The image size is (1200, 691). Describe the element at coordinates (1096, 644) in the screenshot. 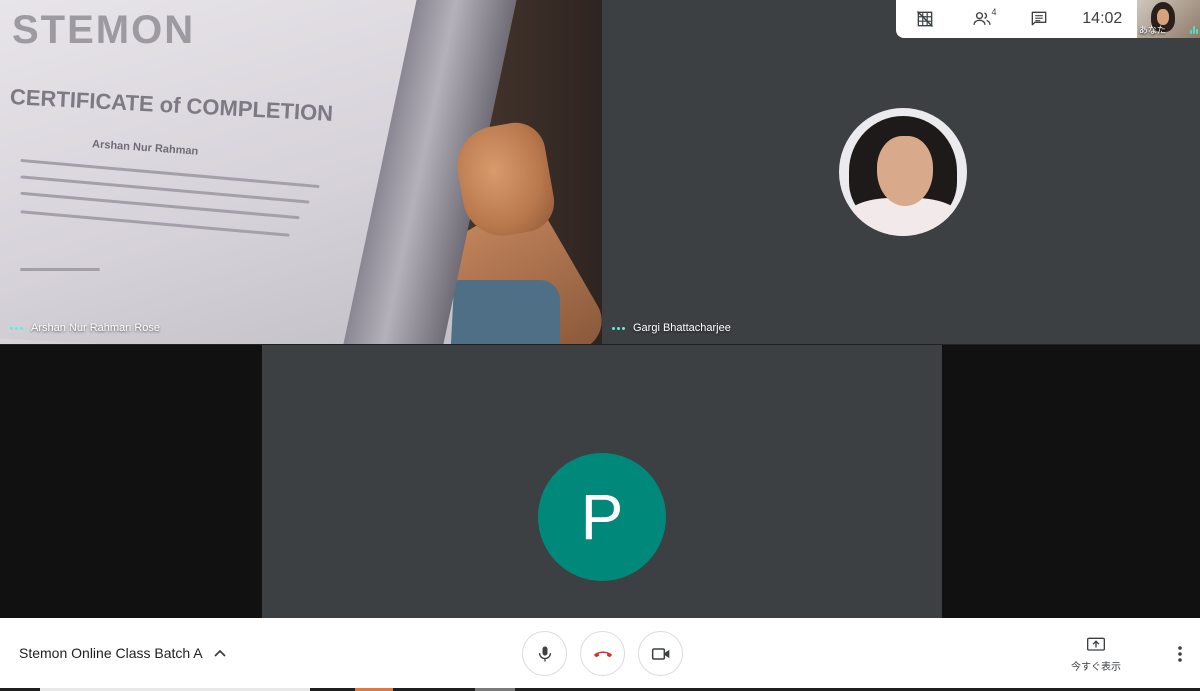

I see `present-icon` at that location.